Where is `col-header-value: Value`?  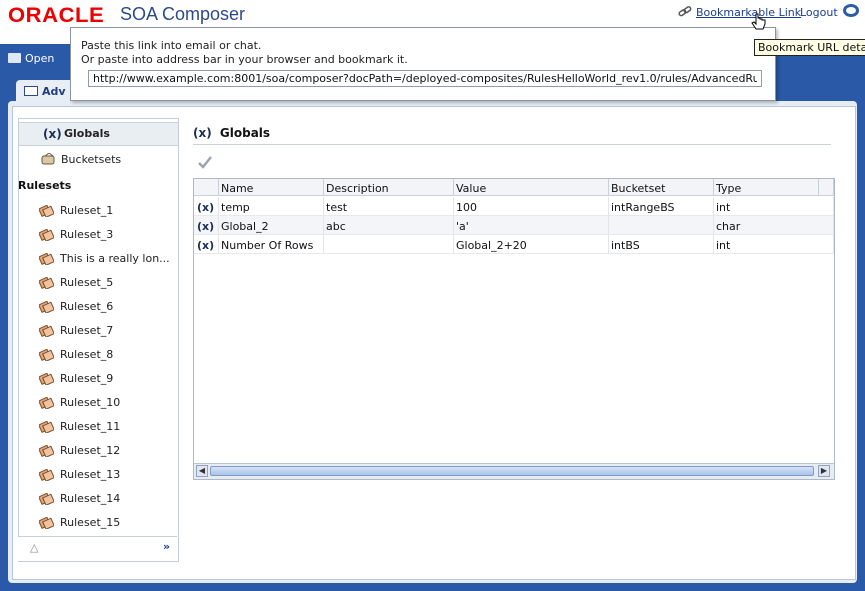
col-header-value: Value is located at coordinates (531, 187).